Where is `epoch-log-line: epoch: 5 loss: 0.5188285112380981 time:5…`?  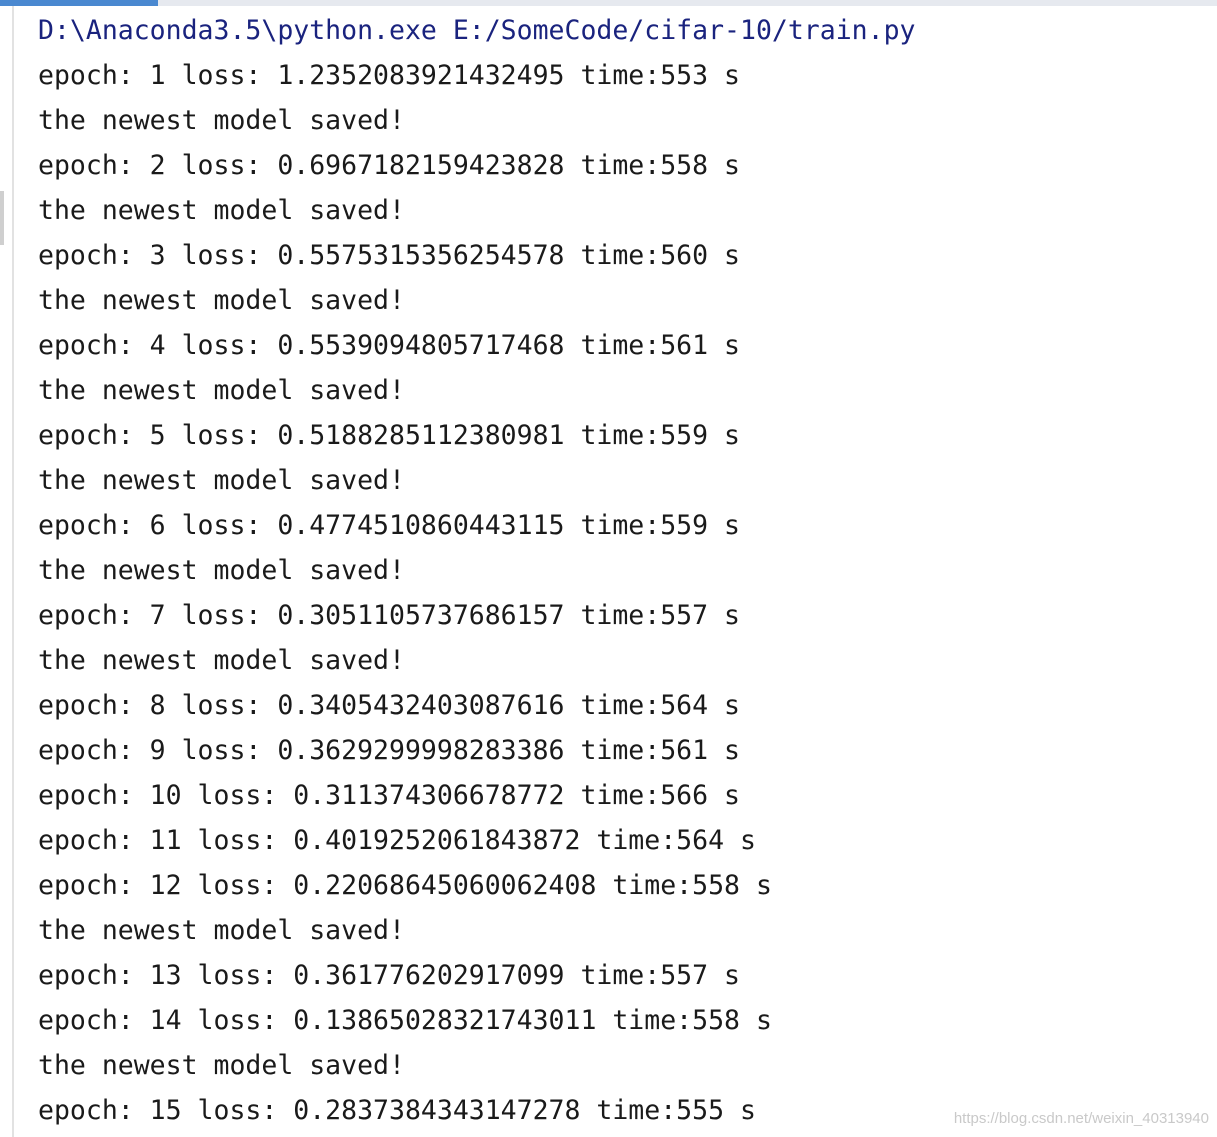 epoch-log-line: epoch: 5 loss: 0.5188285112380981 time:5… is located at coordinates (389, 435).